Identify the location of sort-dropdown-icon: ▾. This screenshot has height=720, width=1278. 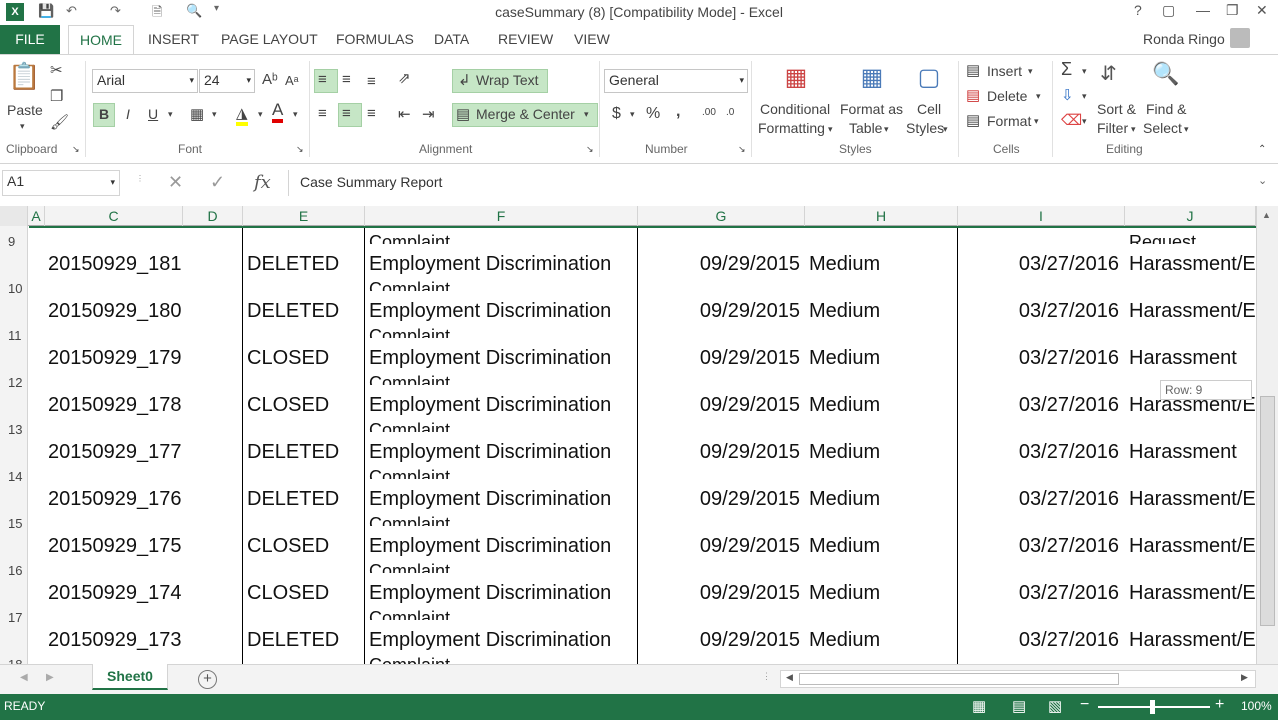
(1133, 129).